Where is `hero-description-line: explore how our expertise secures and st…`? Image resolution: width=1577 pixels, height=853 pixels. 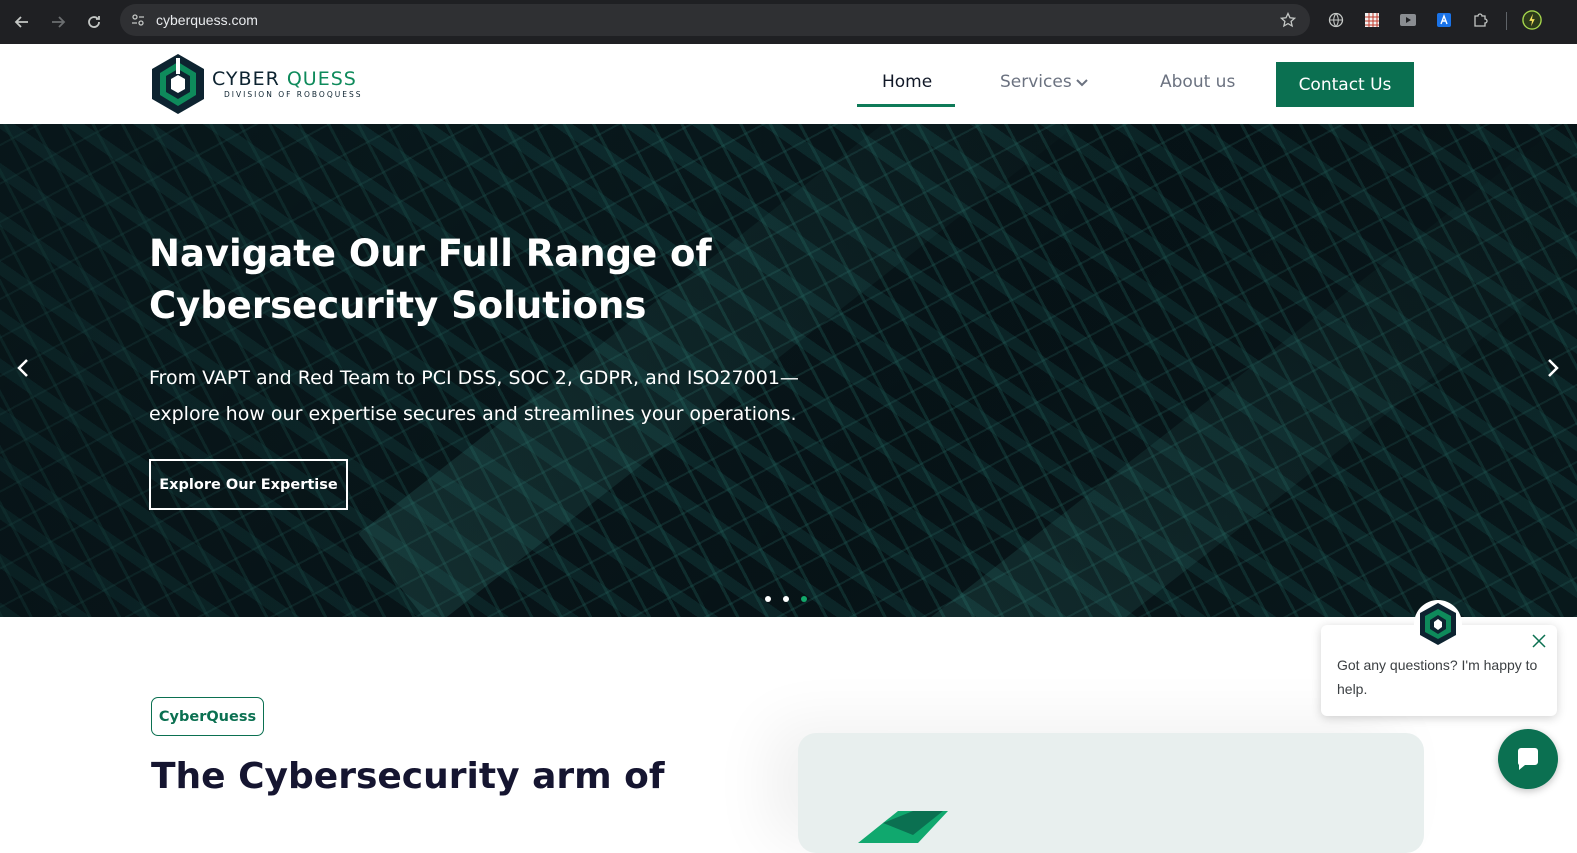 hero-description-line: explore how our expertise secures and st… is located at coordinates (473, 414).